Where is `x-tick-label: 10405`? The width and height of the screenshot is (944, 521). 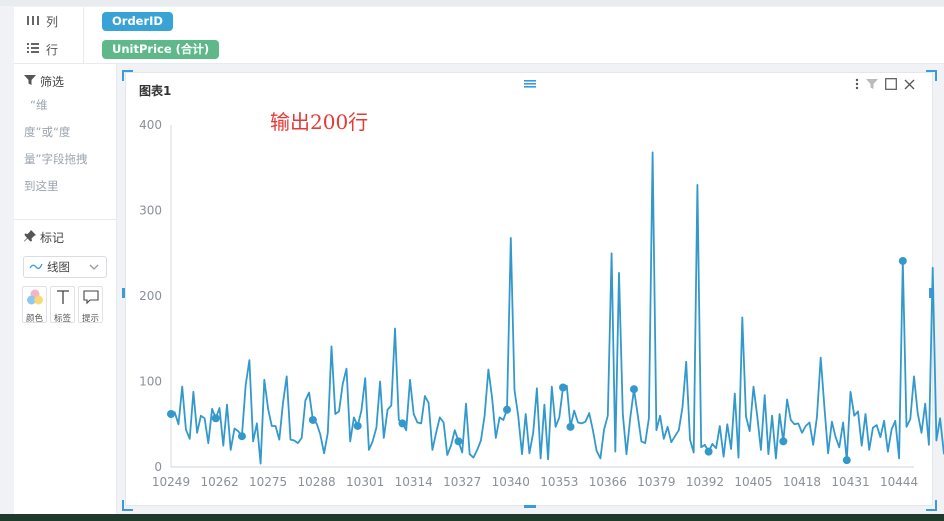
x-tick-label: 10405 is located at coordinates (753, 482).